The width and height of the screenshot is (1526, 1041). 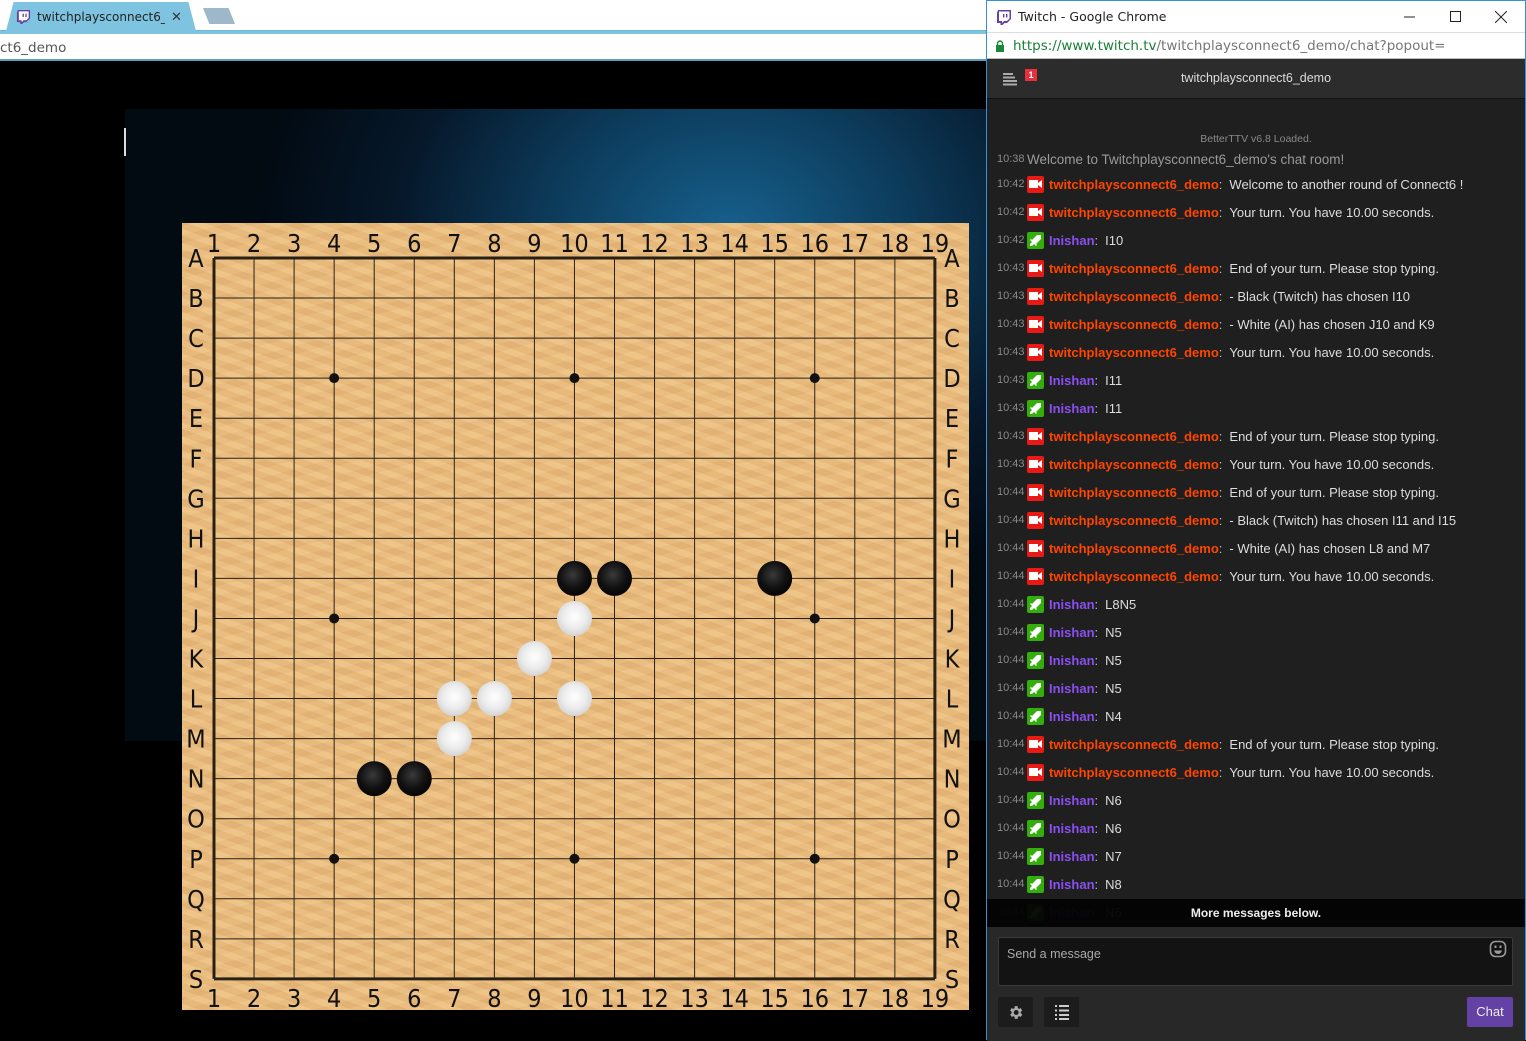 What do you see at coordinates (254, 997) in the screenshot?
I see `column-label-bottom: 2` at bounding box center [254, 997].